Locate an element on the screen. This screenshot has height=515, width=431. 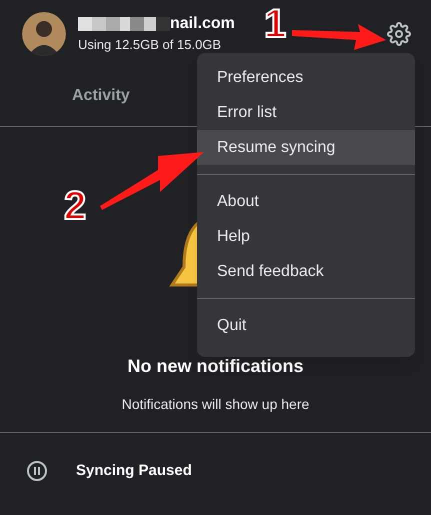
menu-item: About is located at coordinates (306, 201).